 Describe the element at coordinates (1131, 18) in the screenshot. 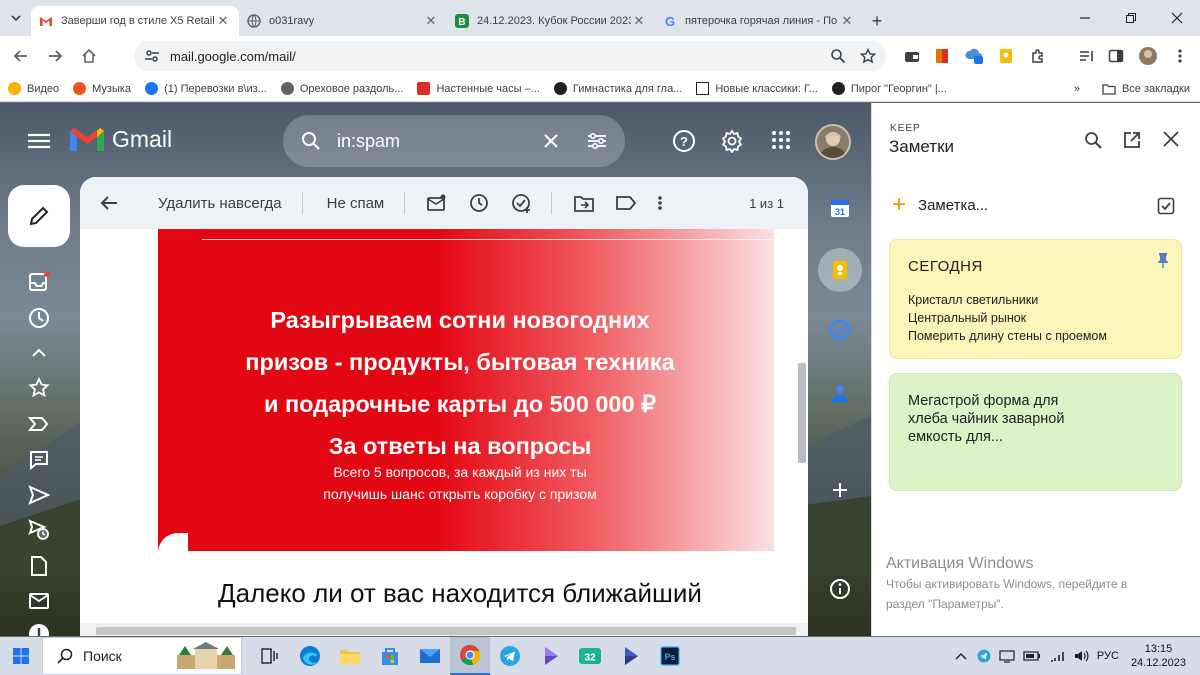

I see `restore-icon` at that location.